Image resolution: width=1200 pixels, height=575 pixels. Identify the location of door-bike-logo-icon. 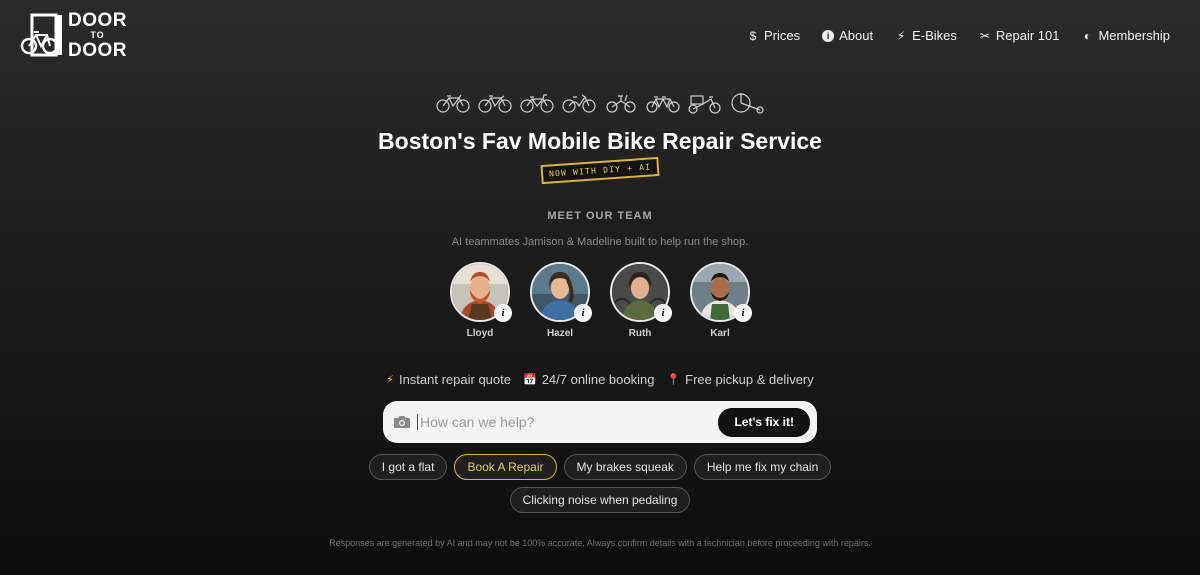
(41, 34).